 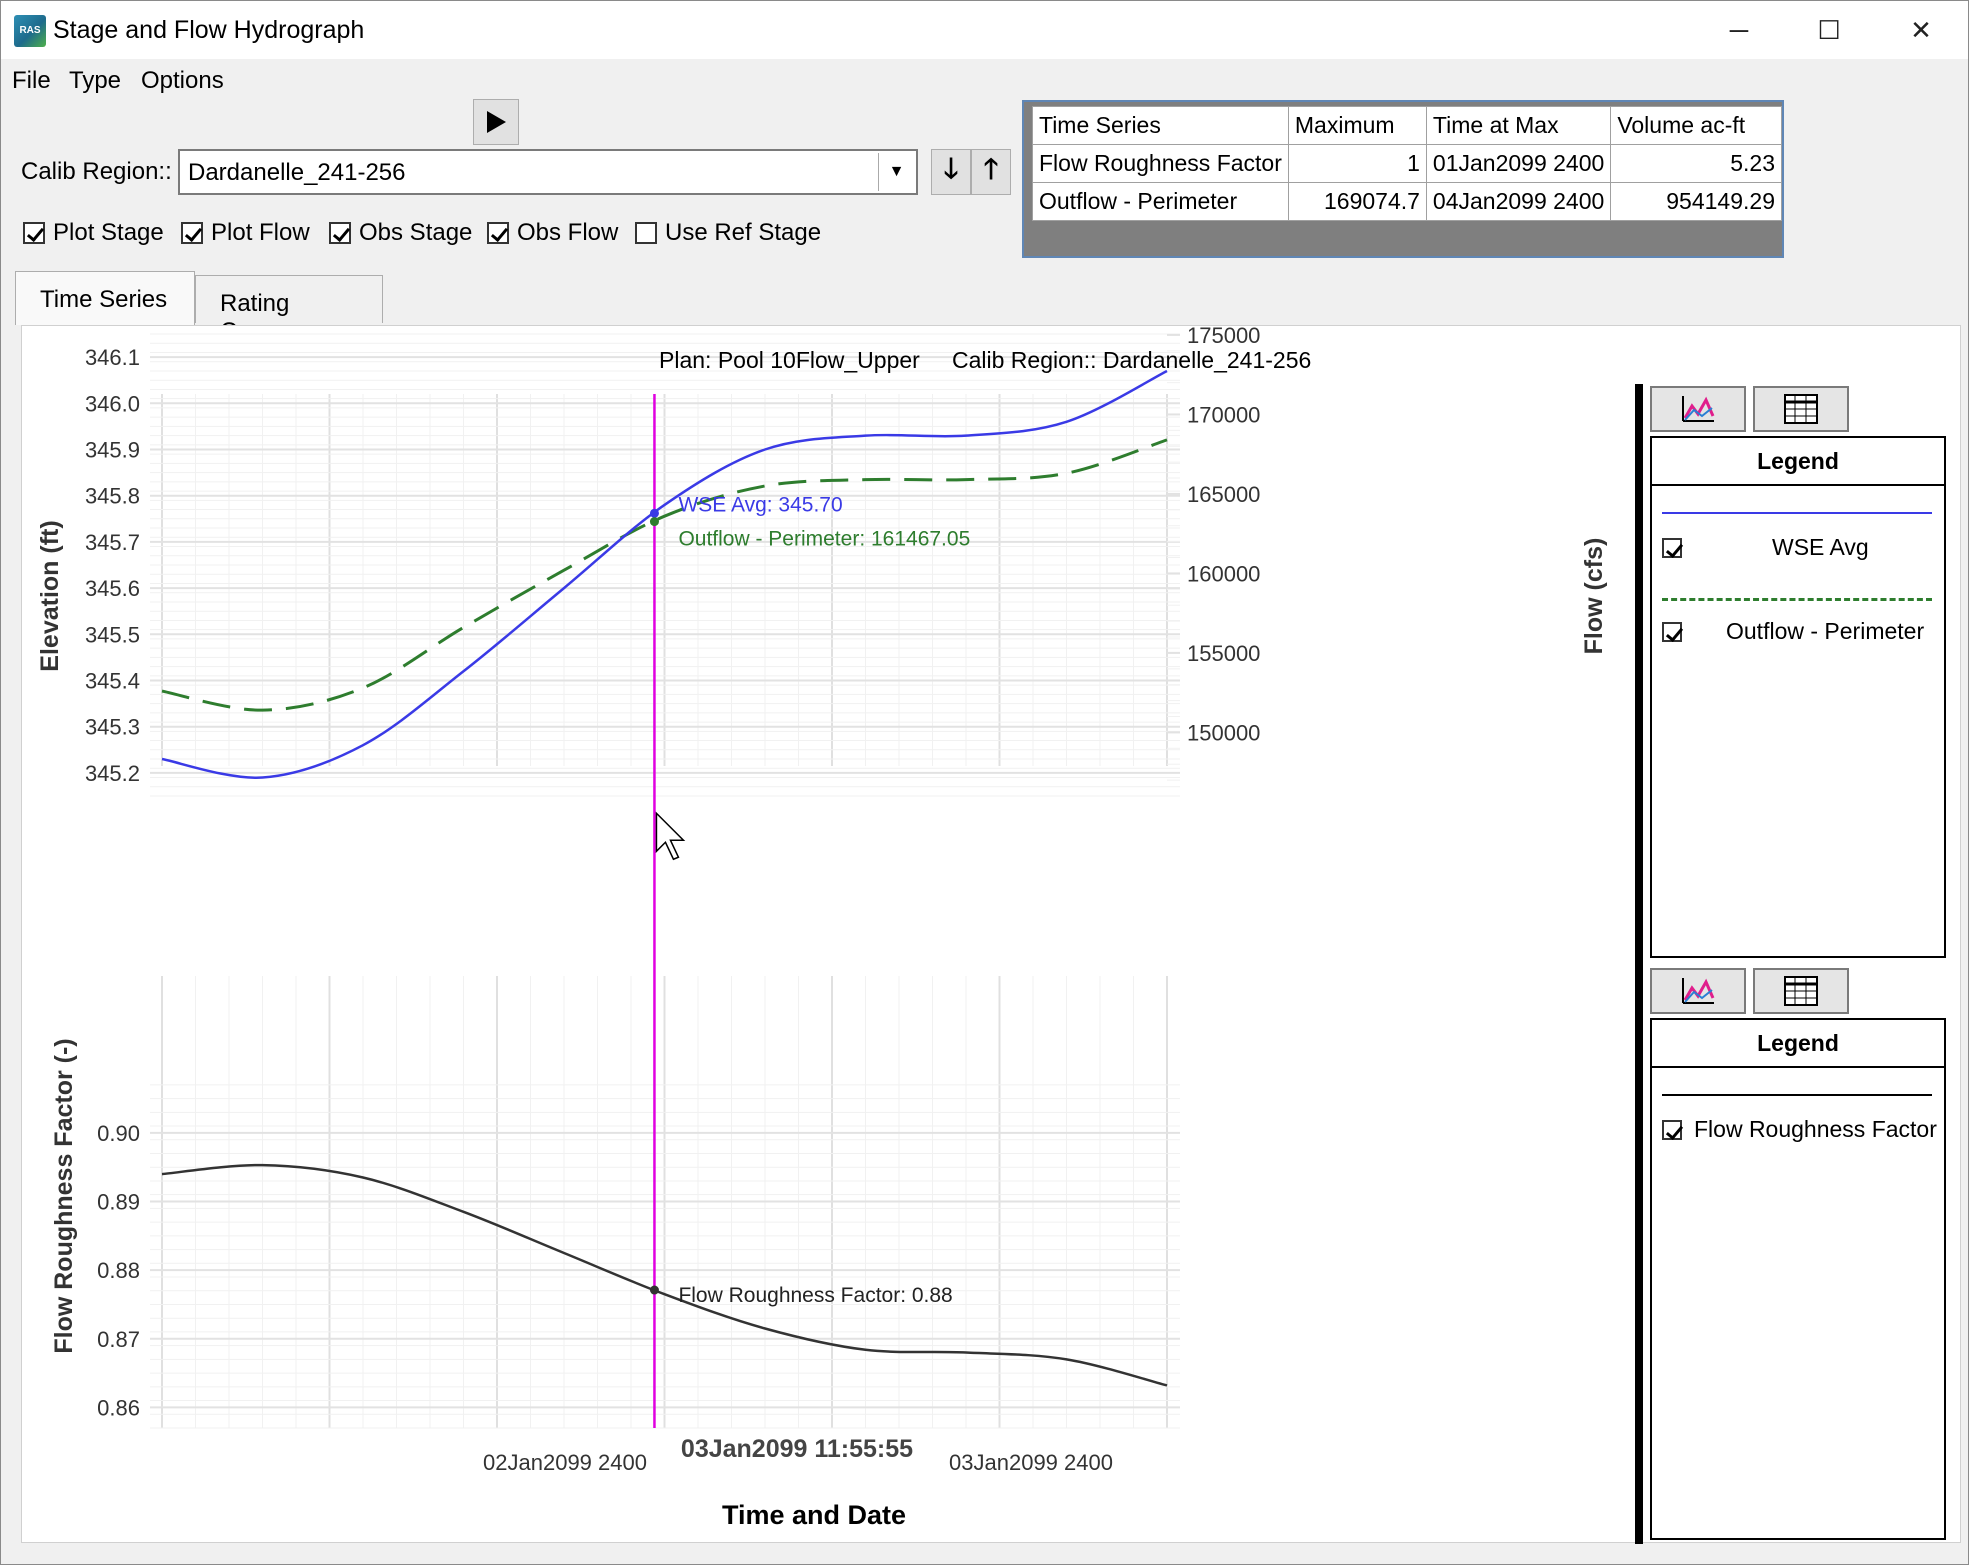 What do you see at coordinates (260, 232) in the screenshot?
I see `checkbox-label: Plot Flow` at bounding box center [260, 232].